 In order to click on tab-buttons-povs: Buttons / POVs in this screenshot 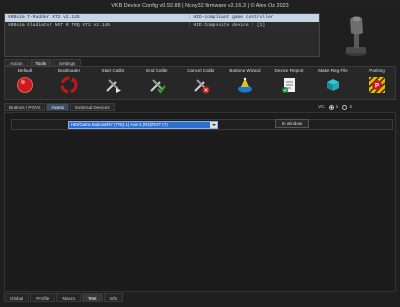, I will do `click(25, 107)`.